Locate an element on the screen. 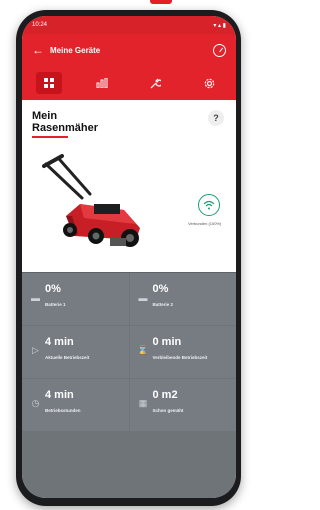 The width and height of the screenshot is (320, 510). top-red-mark is located at coordinates (161, 2).